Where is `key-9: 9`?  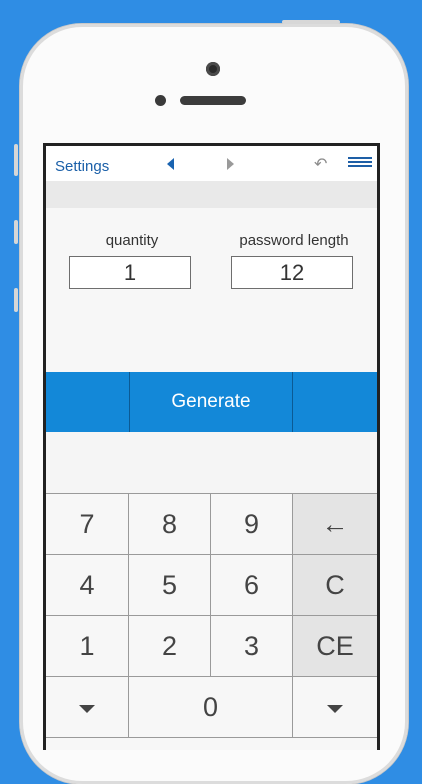
key-9: 9 is located at coordinates (252, 524).